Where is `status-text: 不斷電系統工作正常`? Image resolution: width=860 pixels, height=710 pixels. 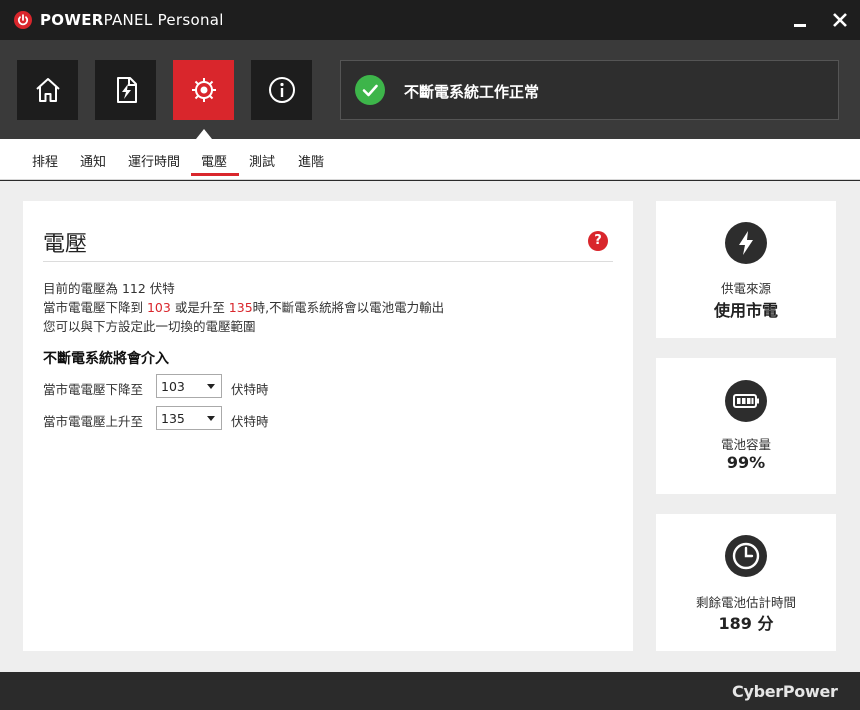
status-text: 不斷電系統工作正常 is located at coordinates (472, 92).